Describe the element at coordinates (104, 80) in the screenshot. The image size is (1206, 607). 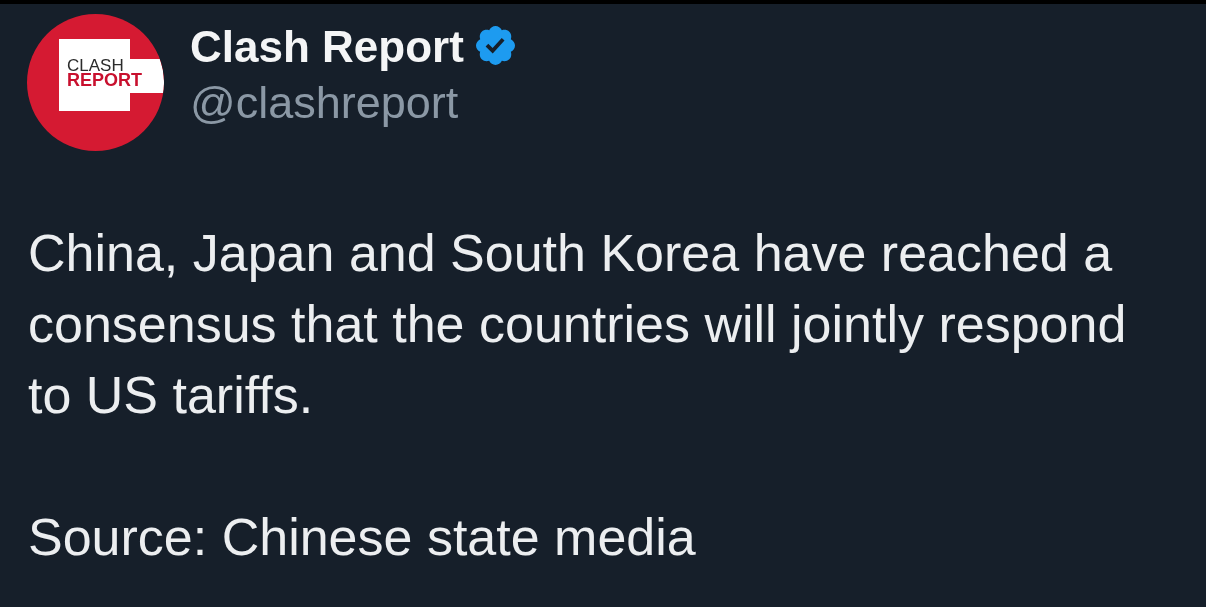
I see `logo-text: REPORT` at that location.